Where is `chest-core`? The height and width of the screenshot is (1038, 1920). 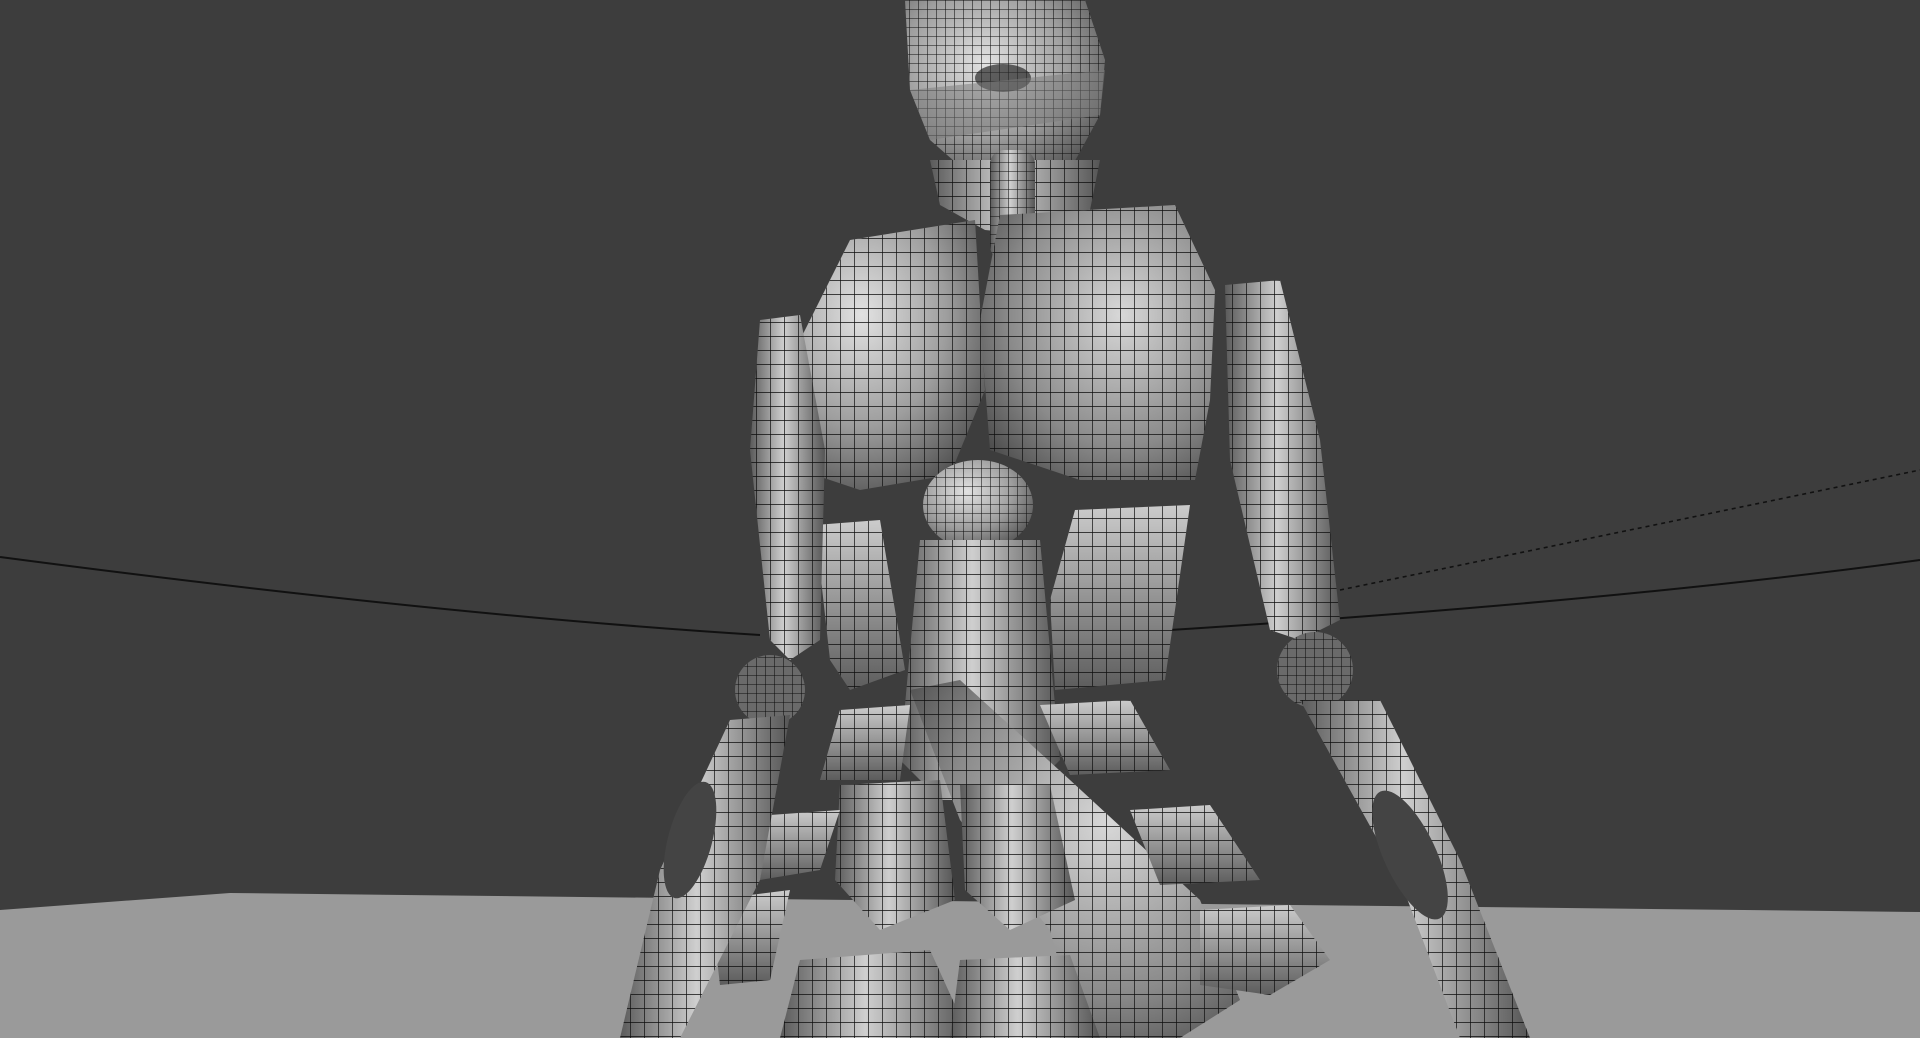
chest-core is located at coordinates (978, 505).